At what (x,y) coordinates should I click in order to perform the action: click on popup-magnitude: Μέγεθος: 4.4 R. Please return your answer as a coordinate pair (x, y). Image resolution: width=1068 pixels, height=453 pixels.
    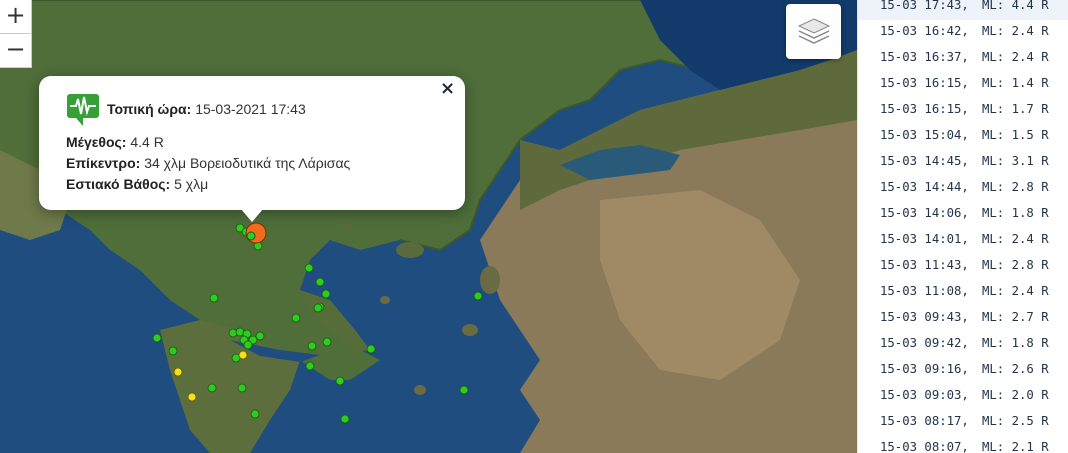
    Looking at the image, I should click on (115, 142).